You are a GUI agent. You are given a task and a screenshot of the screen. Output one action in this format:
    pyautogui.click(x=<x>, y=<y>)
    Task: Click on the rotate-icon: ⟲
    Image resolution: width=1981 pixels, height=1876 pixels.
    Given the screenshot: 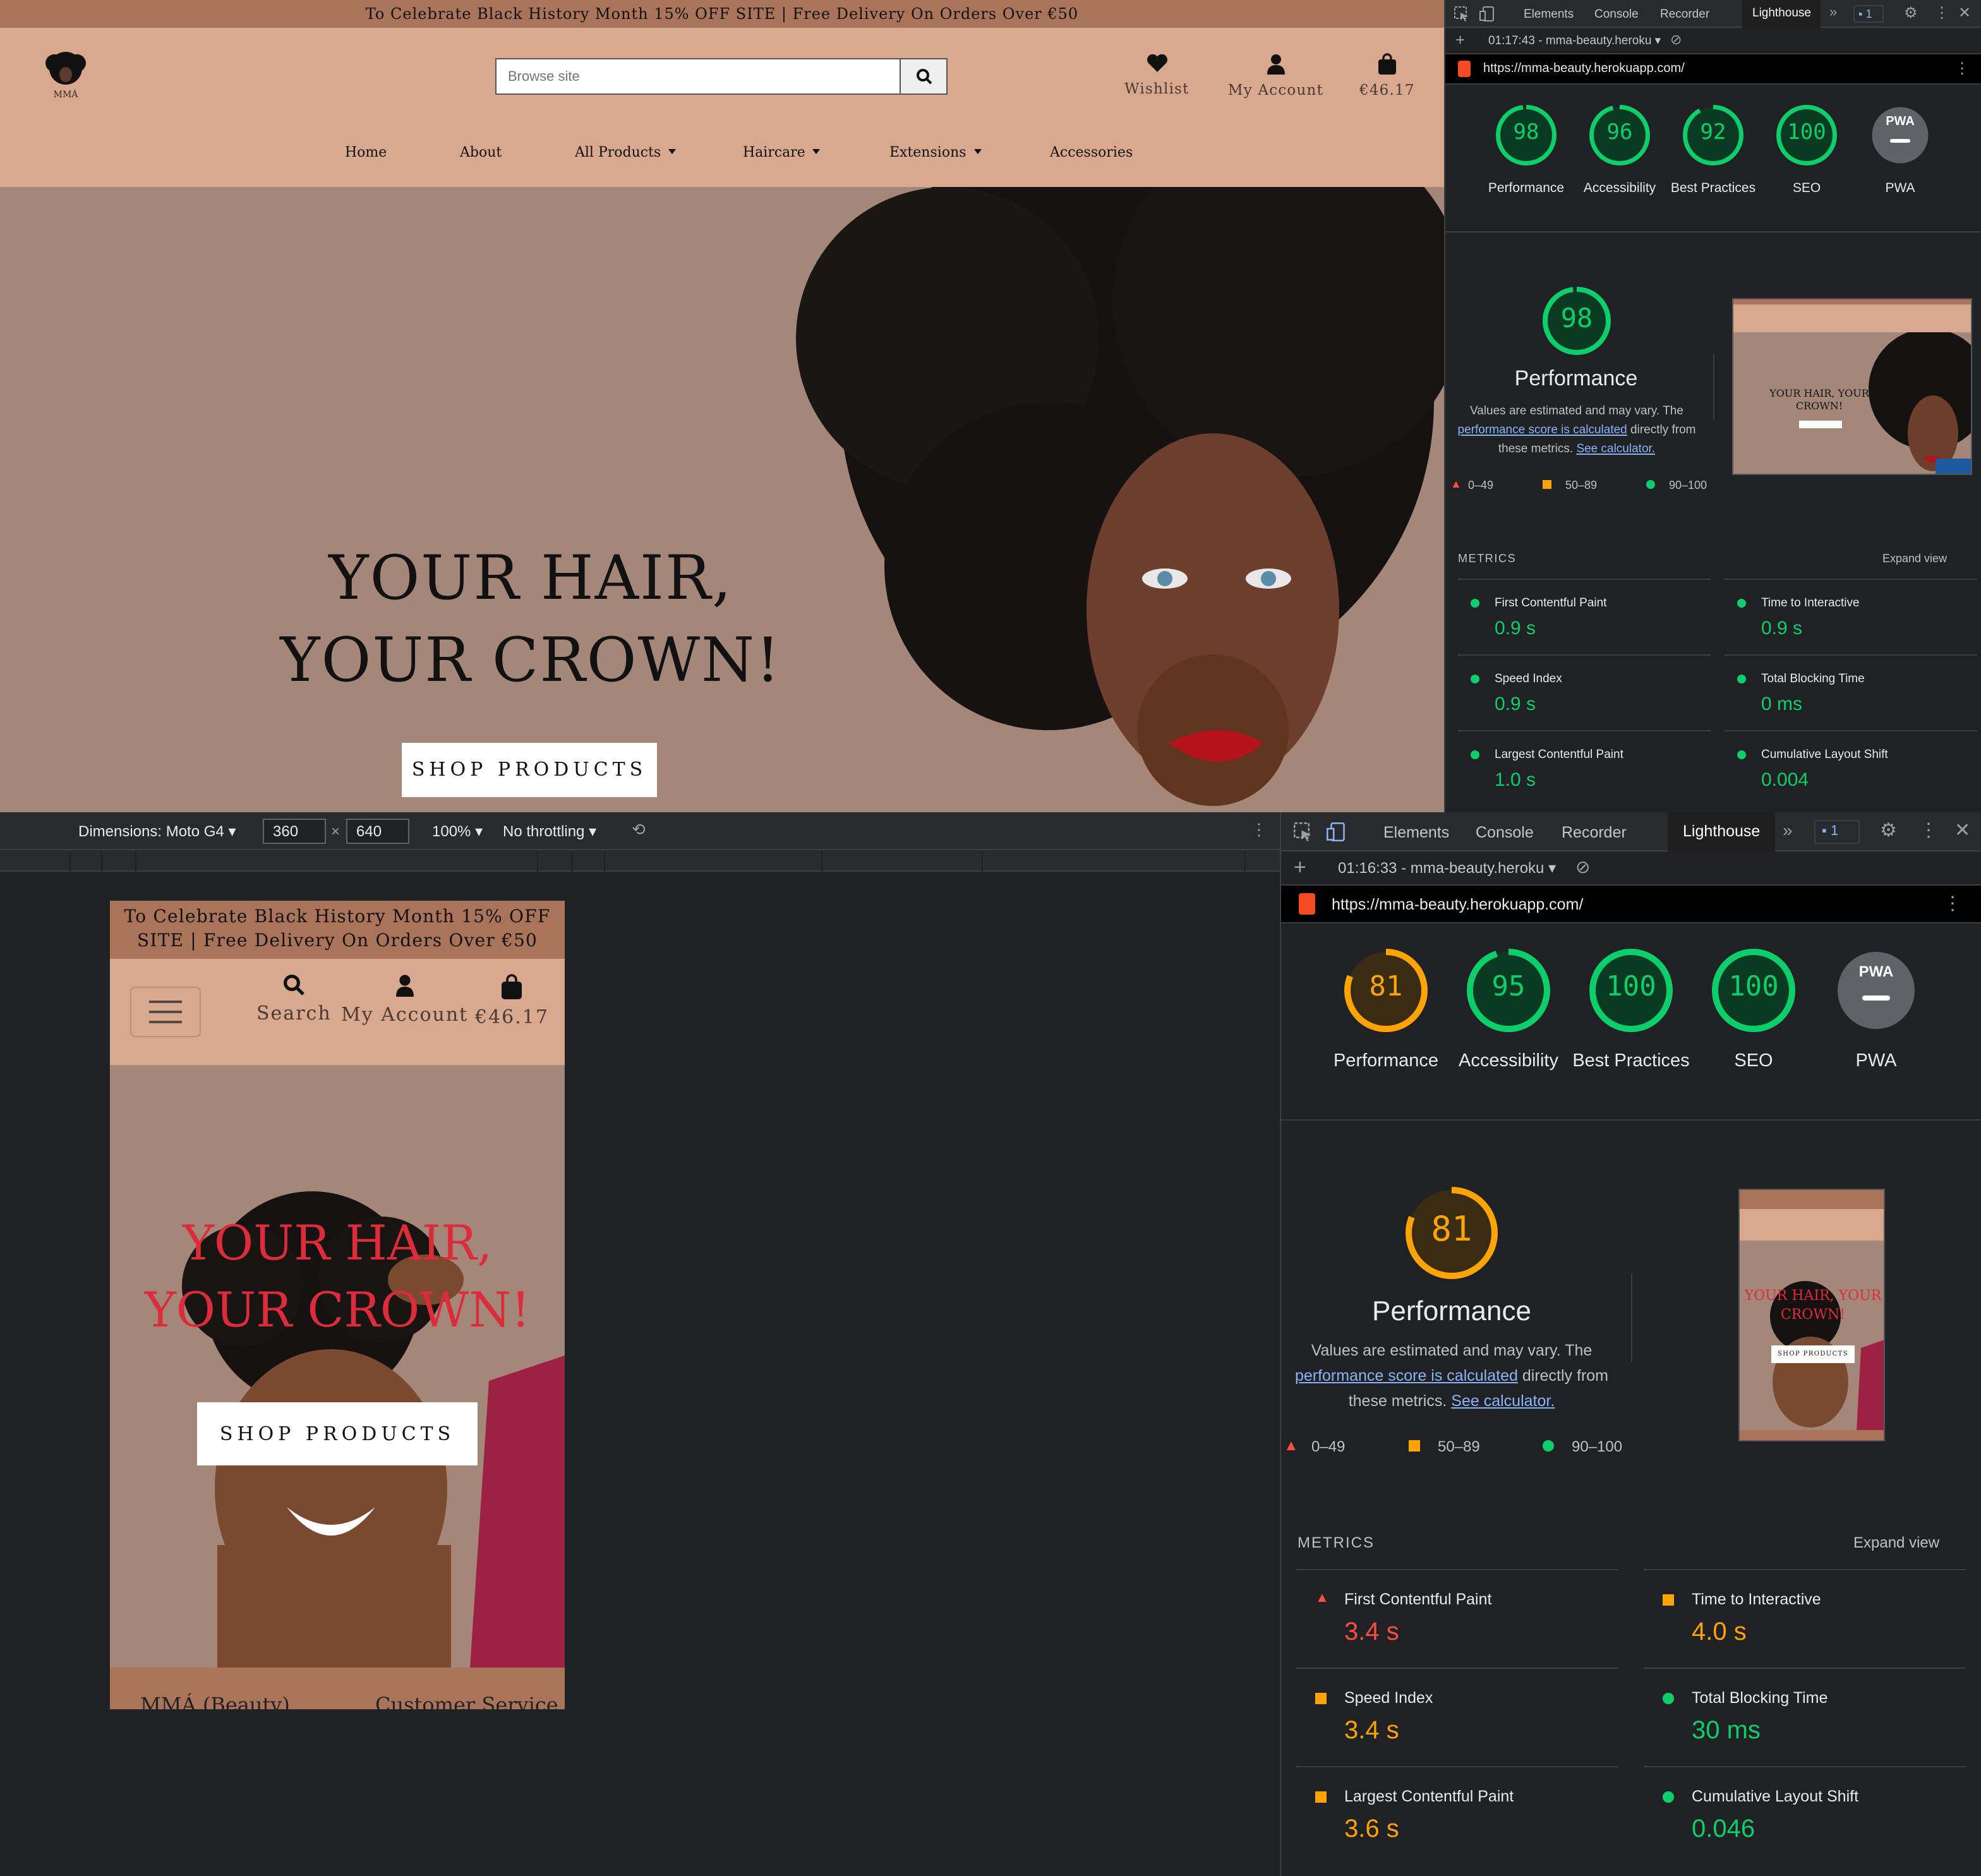 What is the action you would take?
    pyautogui.click(x=639, y=830)
    